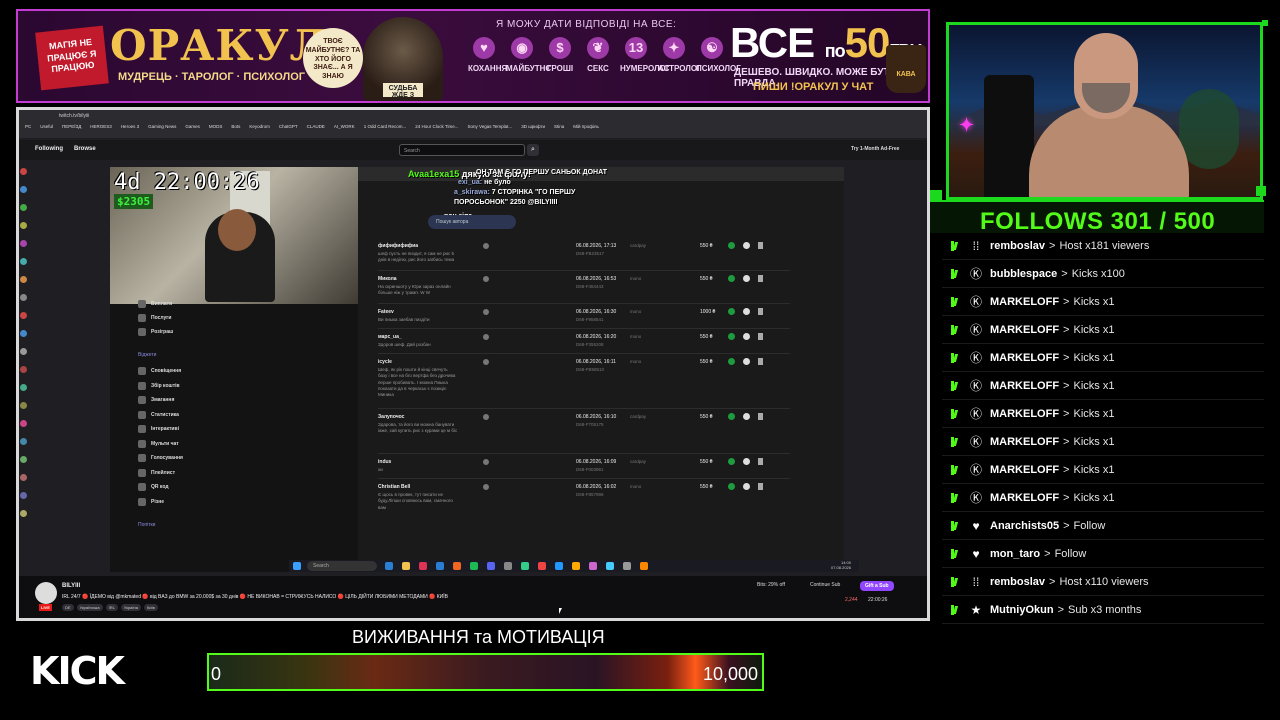 This screenshot has height=720, width=1280. What do you see at coordinates (101, 126) in the screenshot?
I see `bookmark-item: HEROES3` at bounding box center [101, 126].